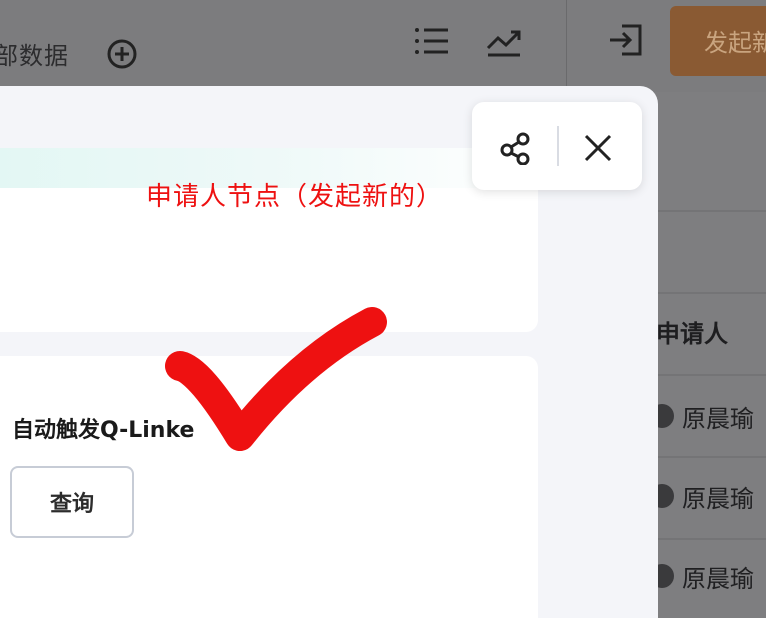 The height and width of the screenshot is (618, 766). What do you see at coordinates (432, 41) in the screenshot?
I see `list-icon` at bounding box center [432, 41].